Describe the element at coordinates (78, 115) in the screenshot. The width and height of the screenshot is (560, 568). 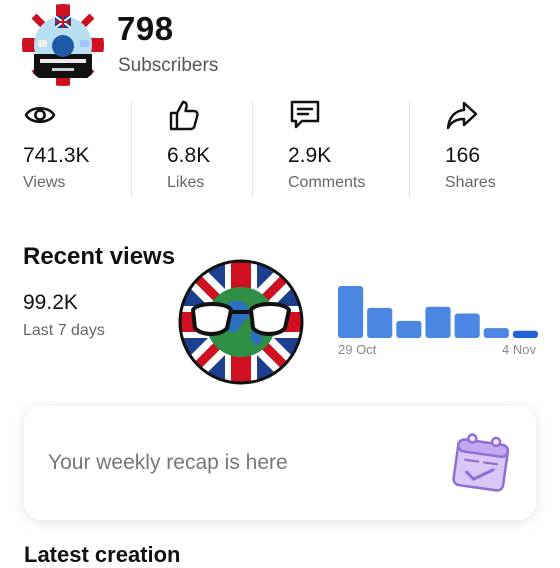
I see `eye-icon` at that location.